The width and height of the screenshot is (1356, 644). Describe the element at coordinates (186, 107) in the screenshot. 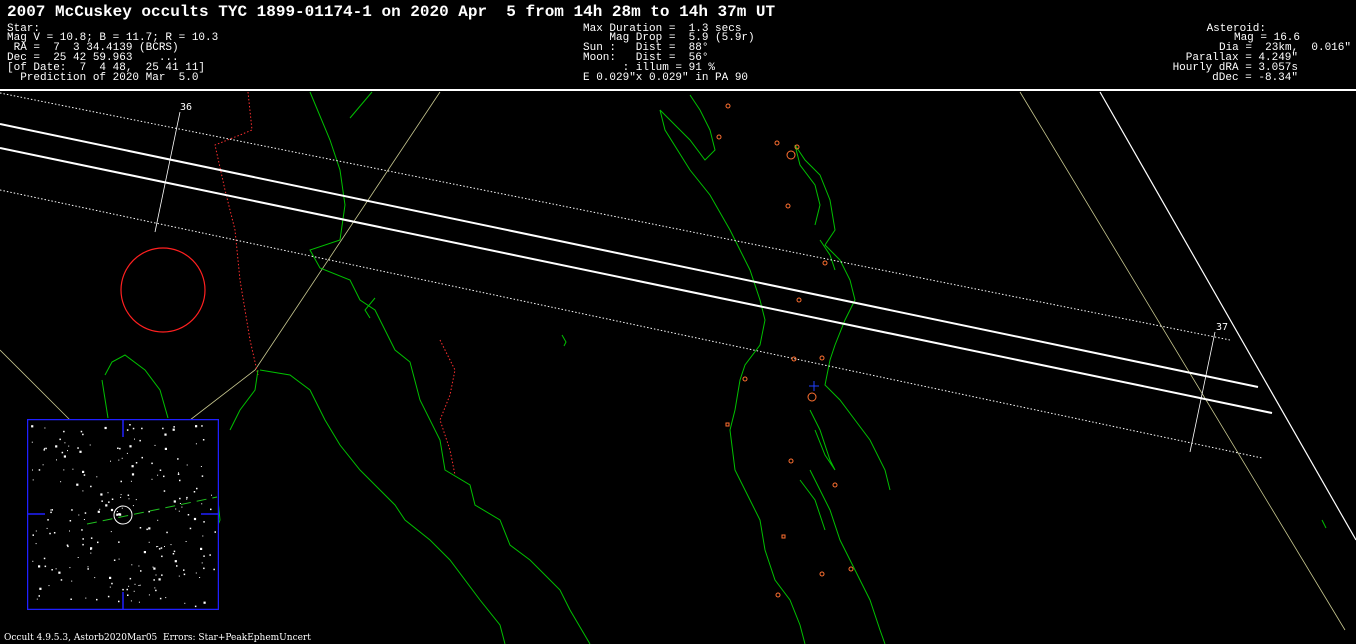

I see `time-label-36: 36` at that location.